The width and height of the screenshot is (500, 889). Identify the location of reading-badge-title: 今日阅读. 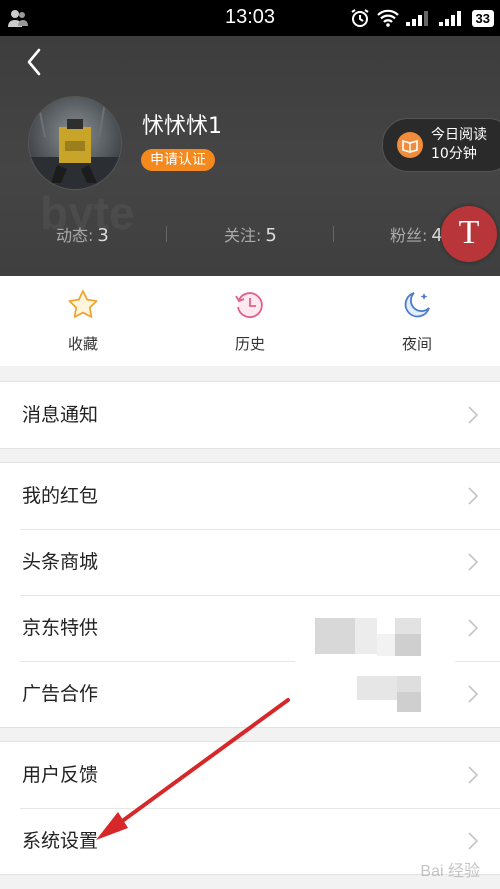
(459, 135).